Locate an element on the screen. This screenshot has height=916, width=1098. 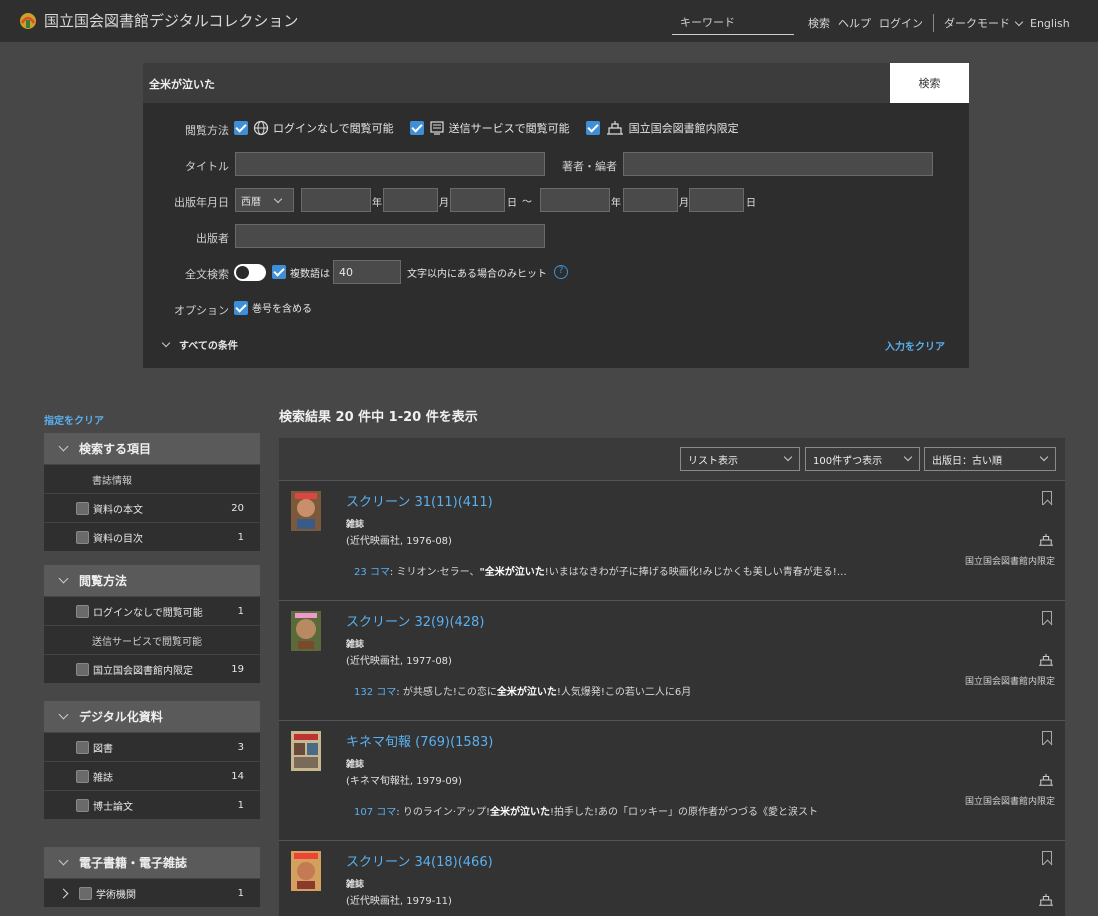
facet-row: 図書 3 is located at coordinates (152, 746).